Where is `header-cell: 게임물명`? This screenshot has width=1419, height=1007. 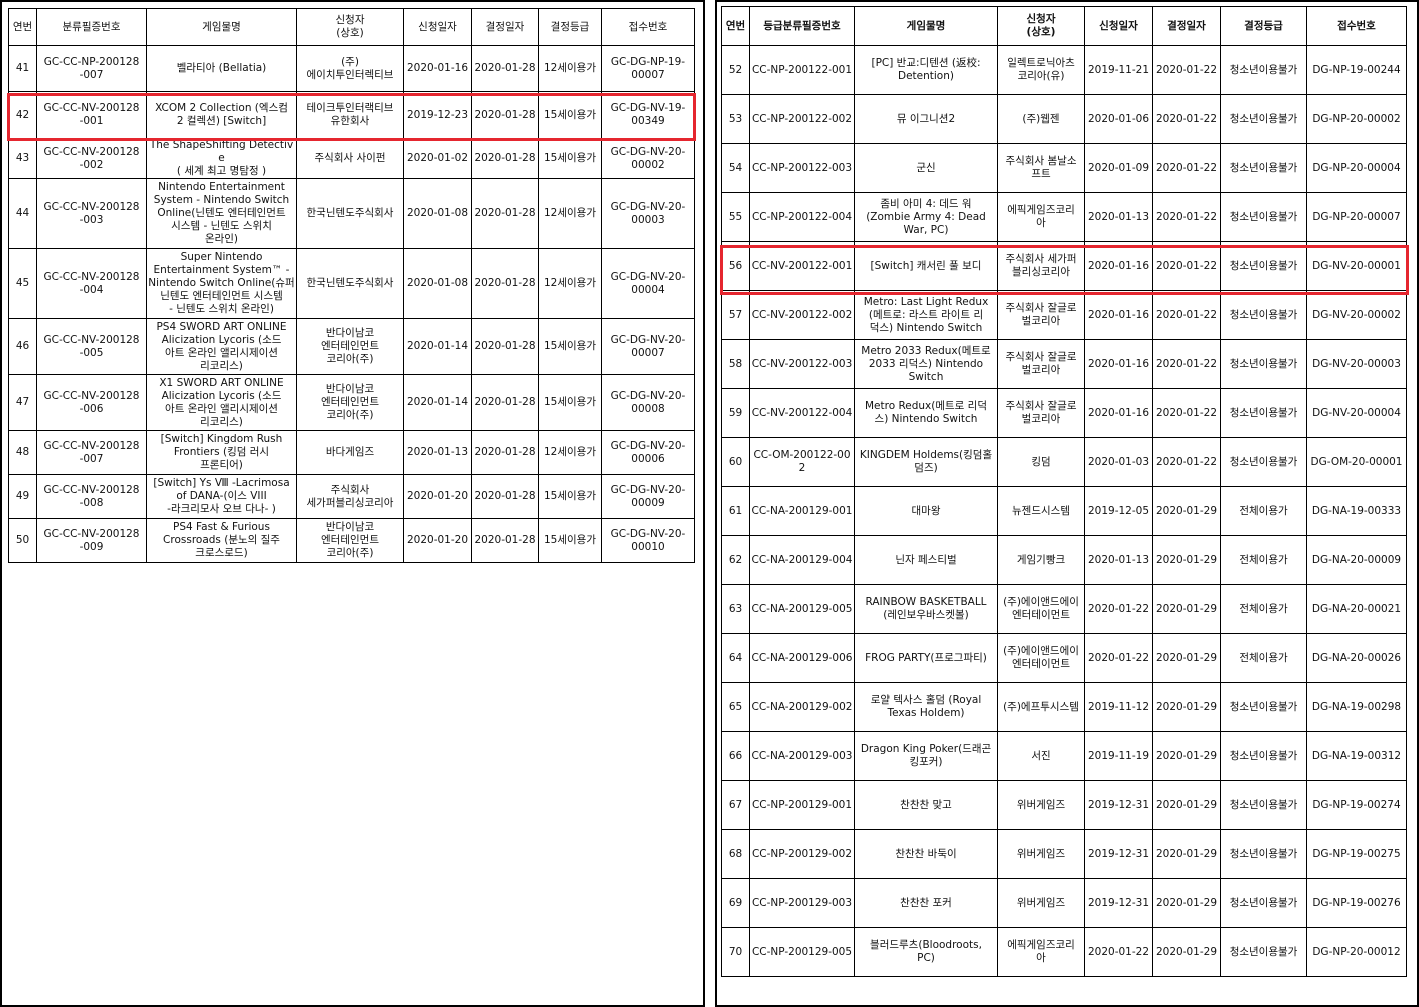
header-cell: 게임물명 is located at coordinates (221, 27).